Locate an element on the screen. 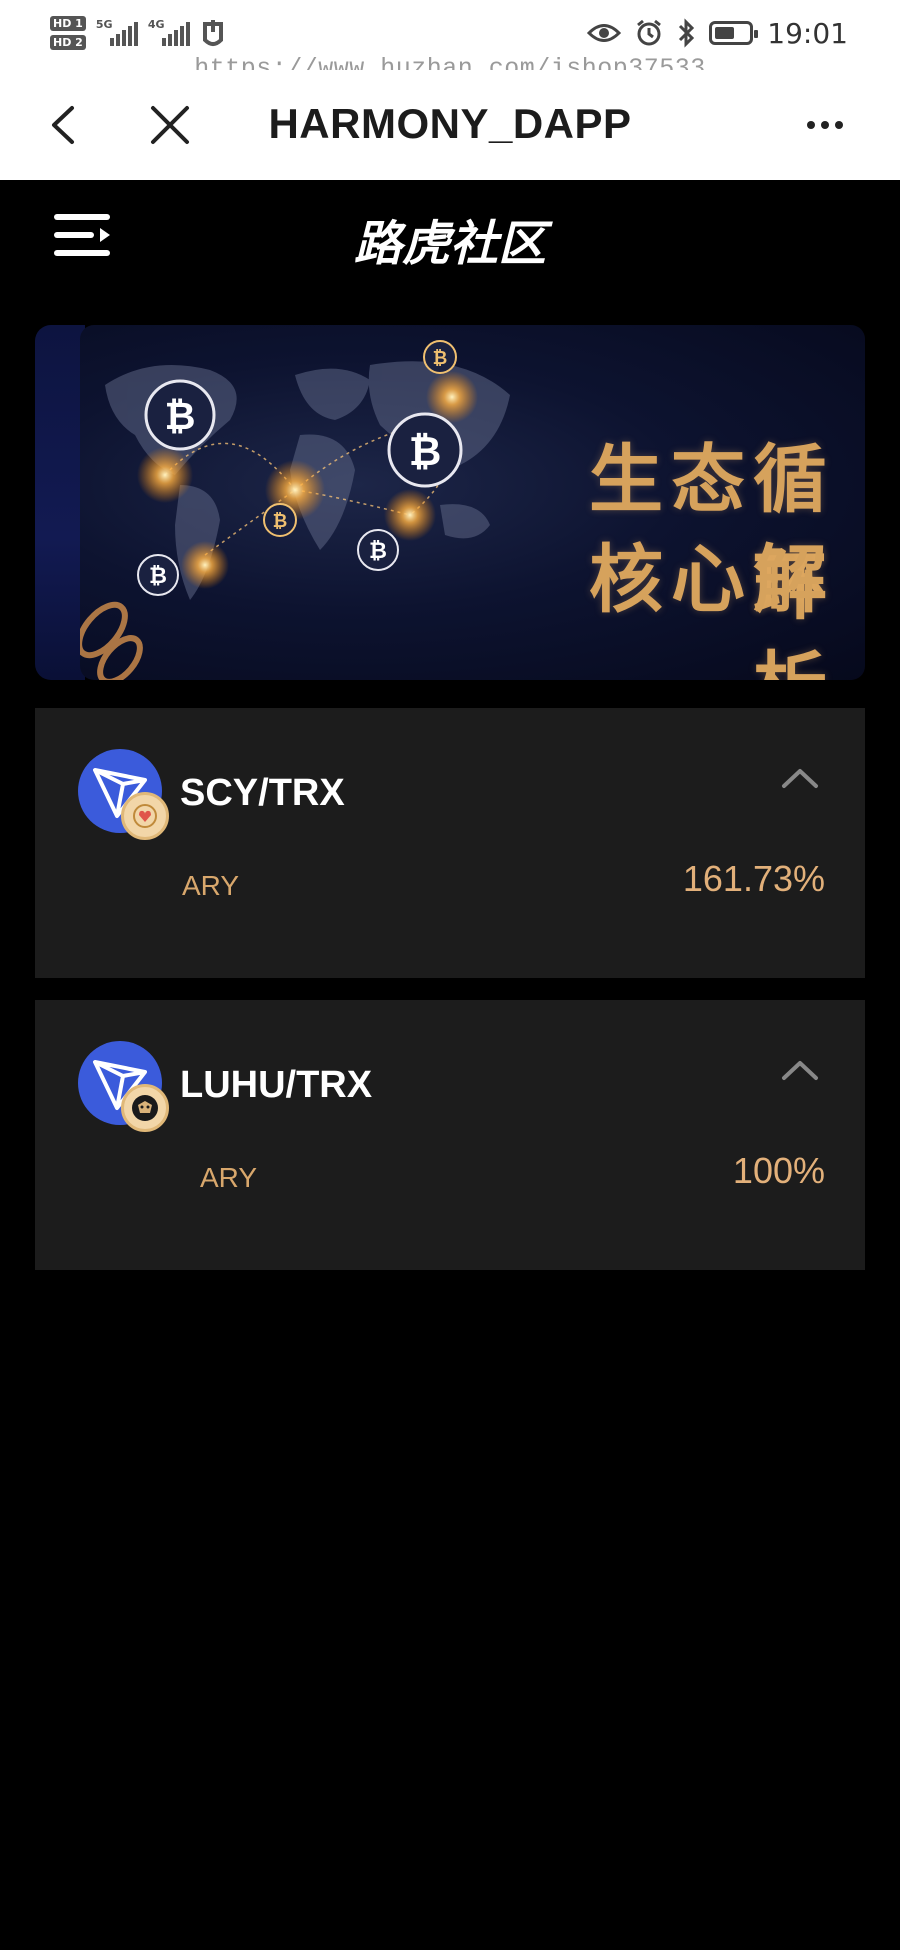 Image resolution: width=900 pixels, height=1950 pixels. more-options-icon is located at coordinates (825, 125).